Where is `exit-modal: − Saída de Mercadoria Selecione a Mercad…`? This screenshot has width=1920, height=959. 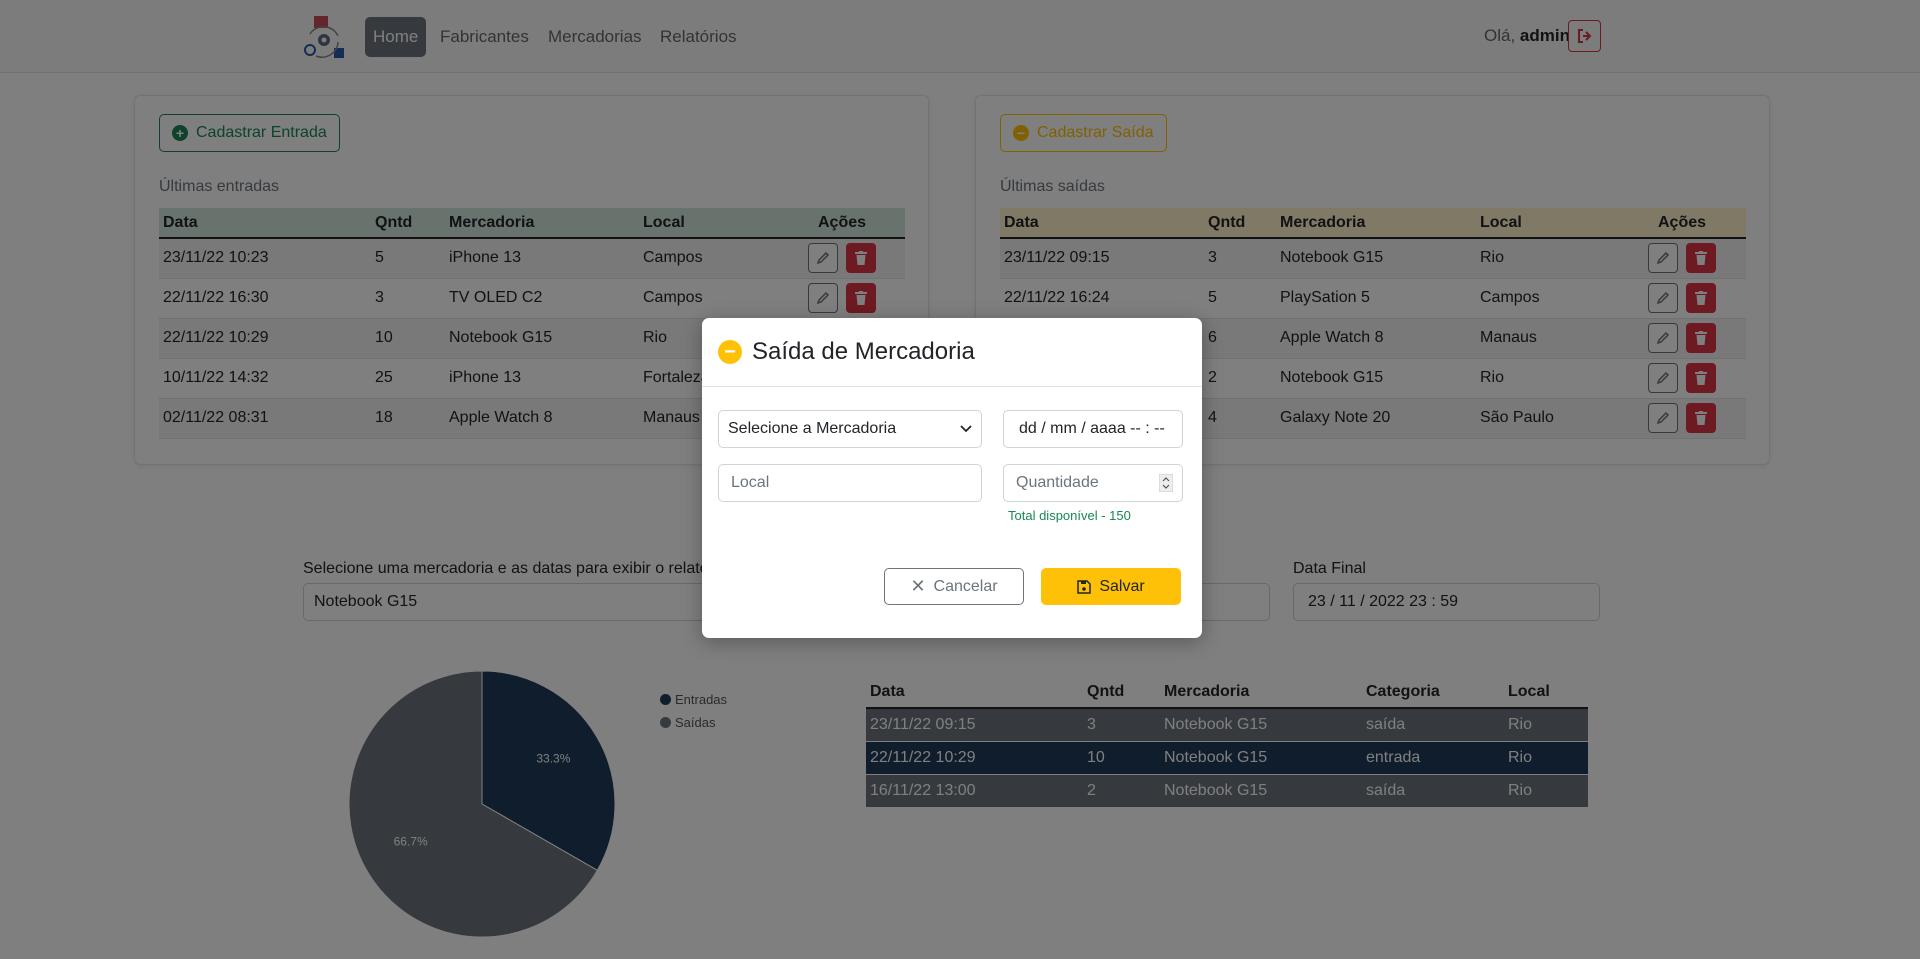 exit-modal: − Saída de Mercadoria Selecione a Mercad… is located at coordinates (952, 478).